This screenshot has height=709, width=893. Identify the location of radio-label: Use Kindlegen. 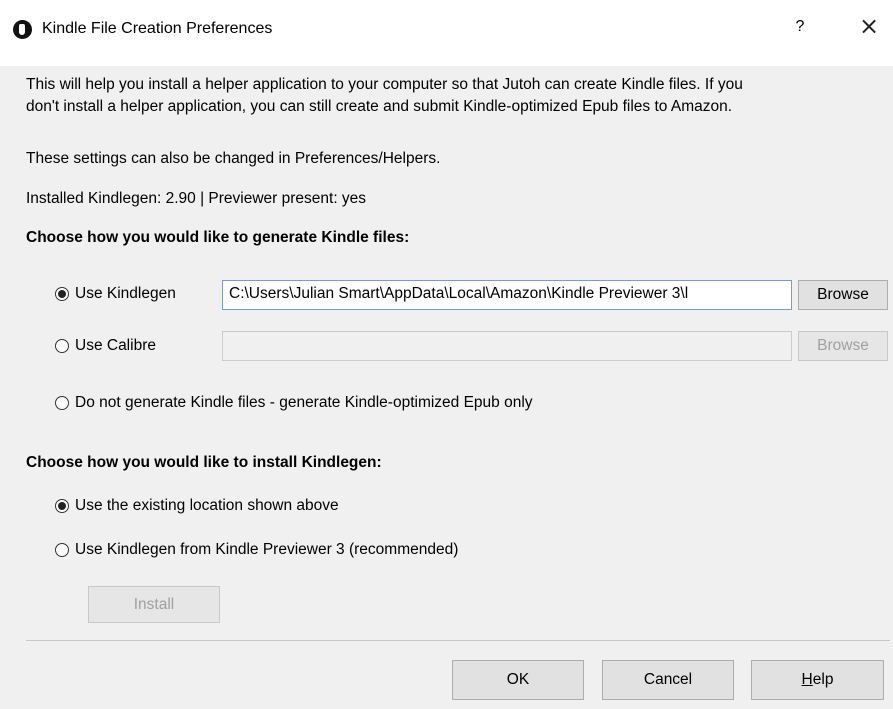
(125, 293).